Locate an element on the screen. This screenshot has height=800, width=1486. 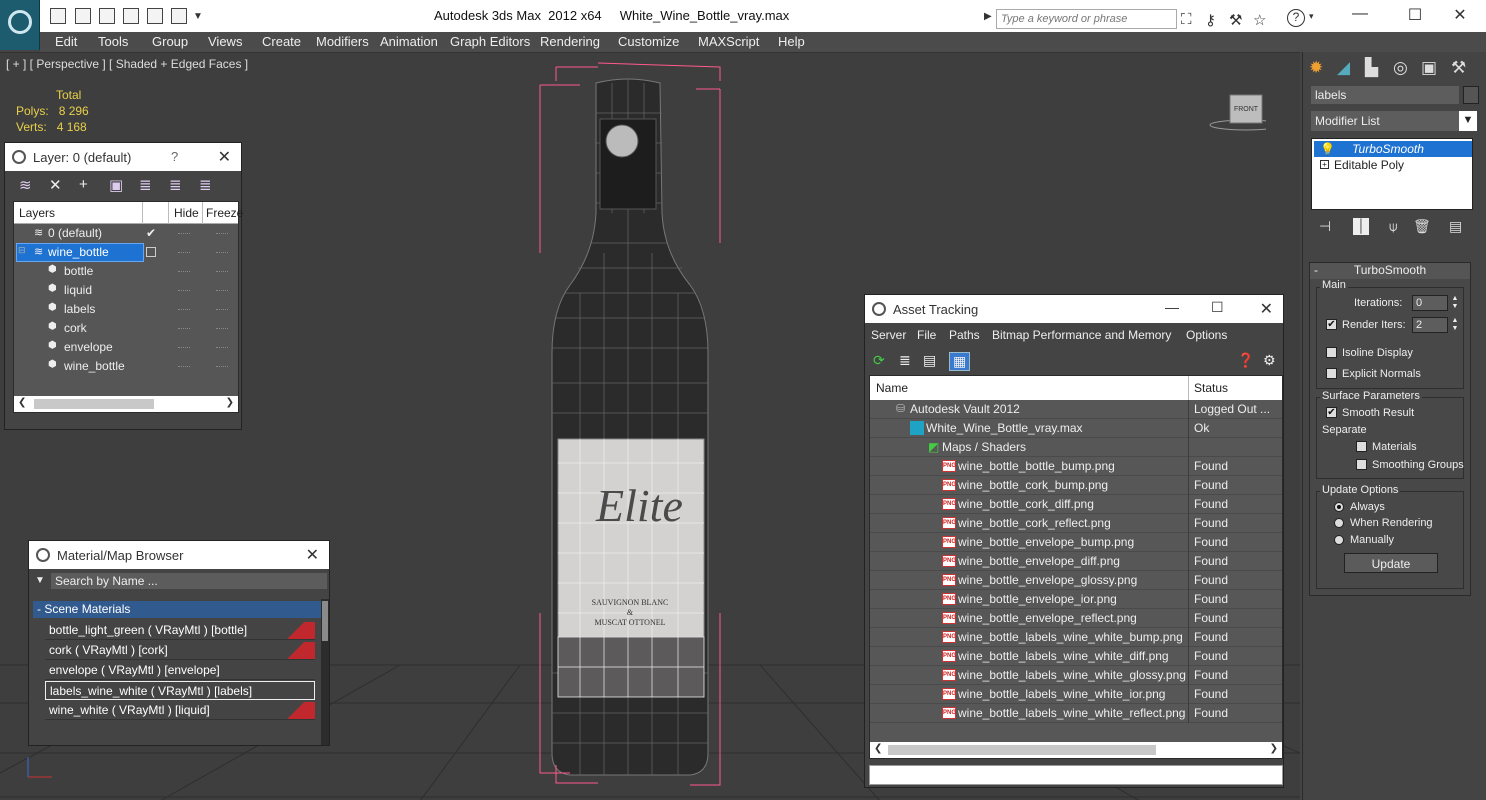
create-layer-icon: ≋ is located at coordinates (25, 185).